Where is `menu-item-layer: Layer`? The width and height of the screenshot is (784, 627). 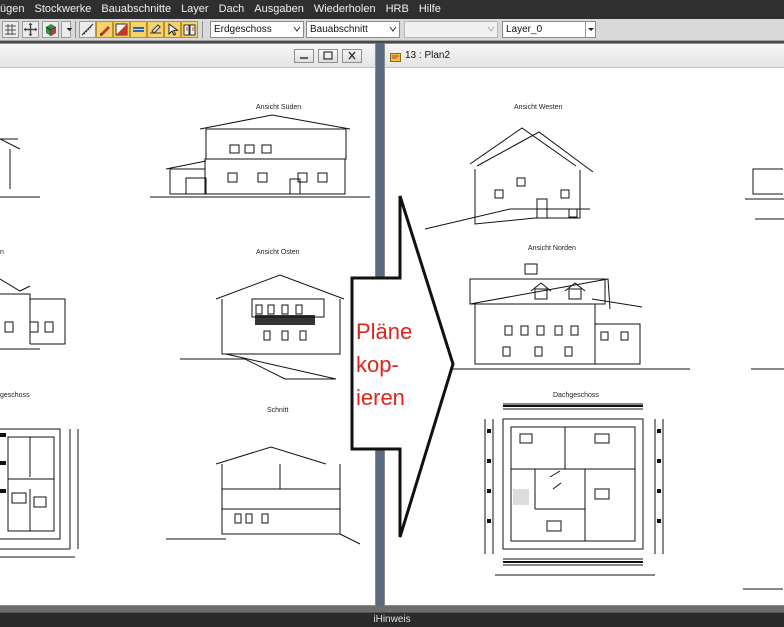
menu-item-layer: Layer is located at coordinates (195, 9).